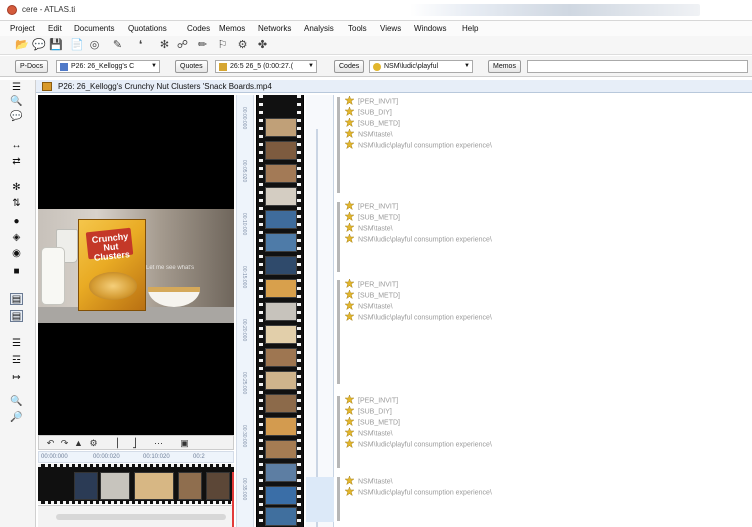 This screenshot has width=752, height=527. Describe the element at coordinates (16, 146) in the screenshot. I see `link-icon: ↔` at that location.